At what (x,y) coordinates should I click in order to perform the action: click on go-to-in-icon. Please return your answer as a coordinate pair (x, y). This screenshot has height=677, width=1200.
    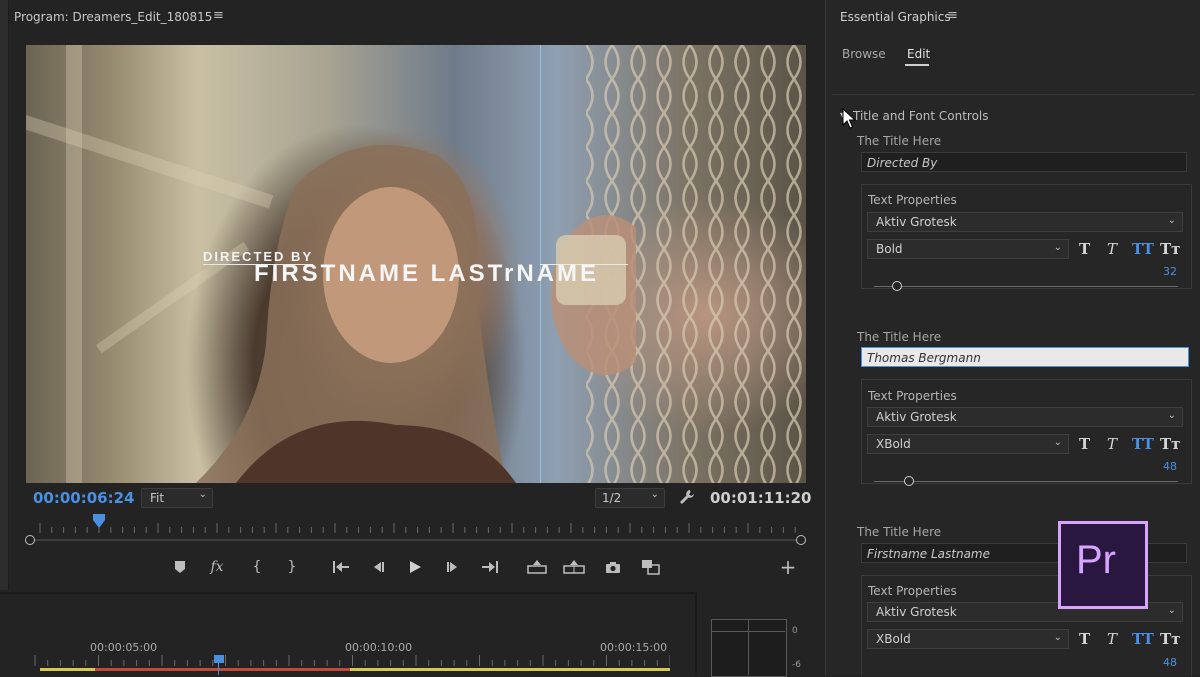
    Looking at the image, I should click on (341, 567).